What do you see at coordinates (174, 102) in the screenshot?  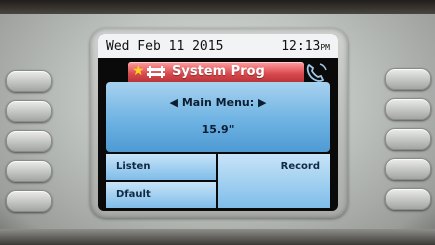 I see `arrow-left-icon: ◀` at bounding box center [174, 102].